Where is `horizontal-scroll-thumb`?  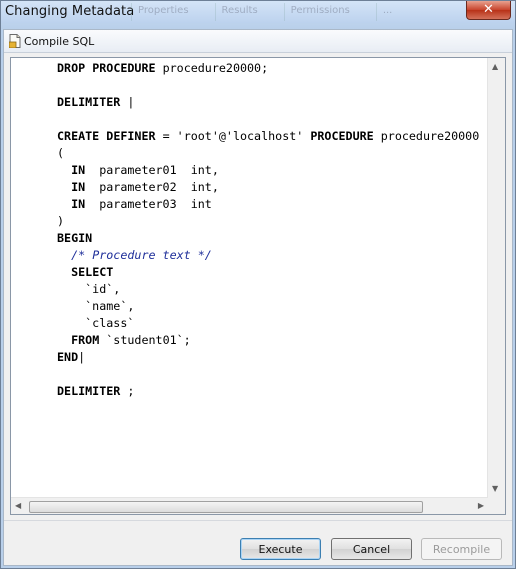
horizontal-scroll-thumb is located at coordinates (226, 507).